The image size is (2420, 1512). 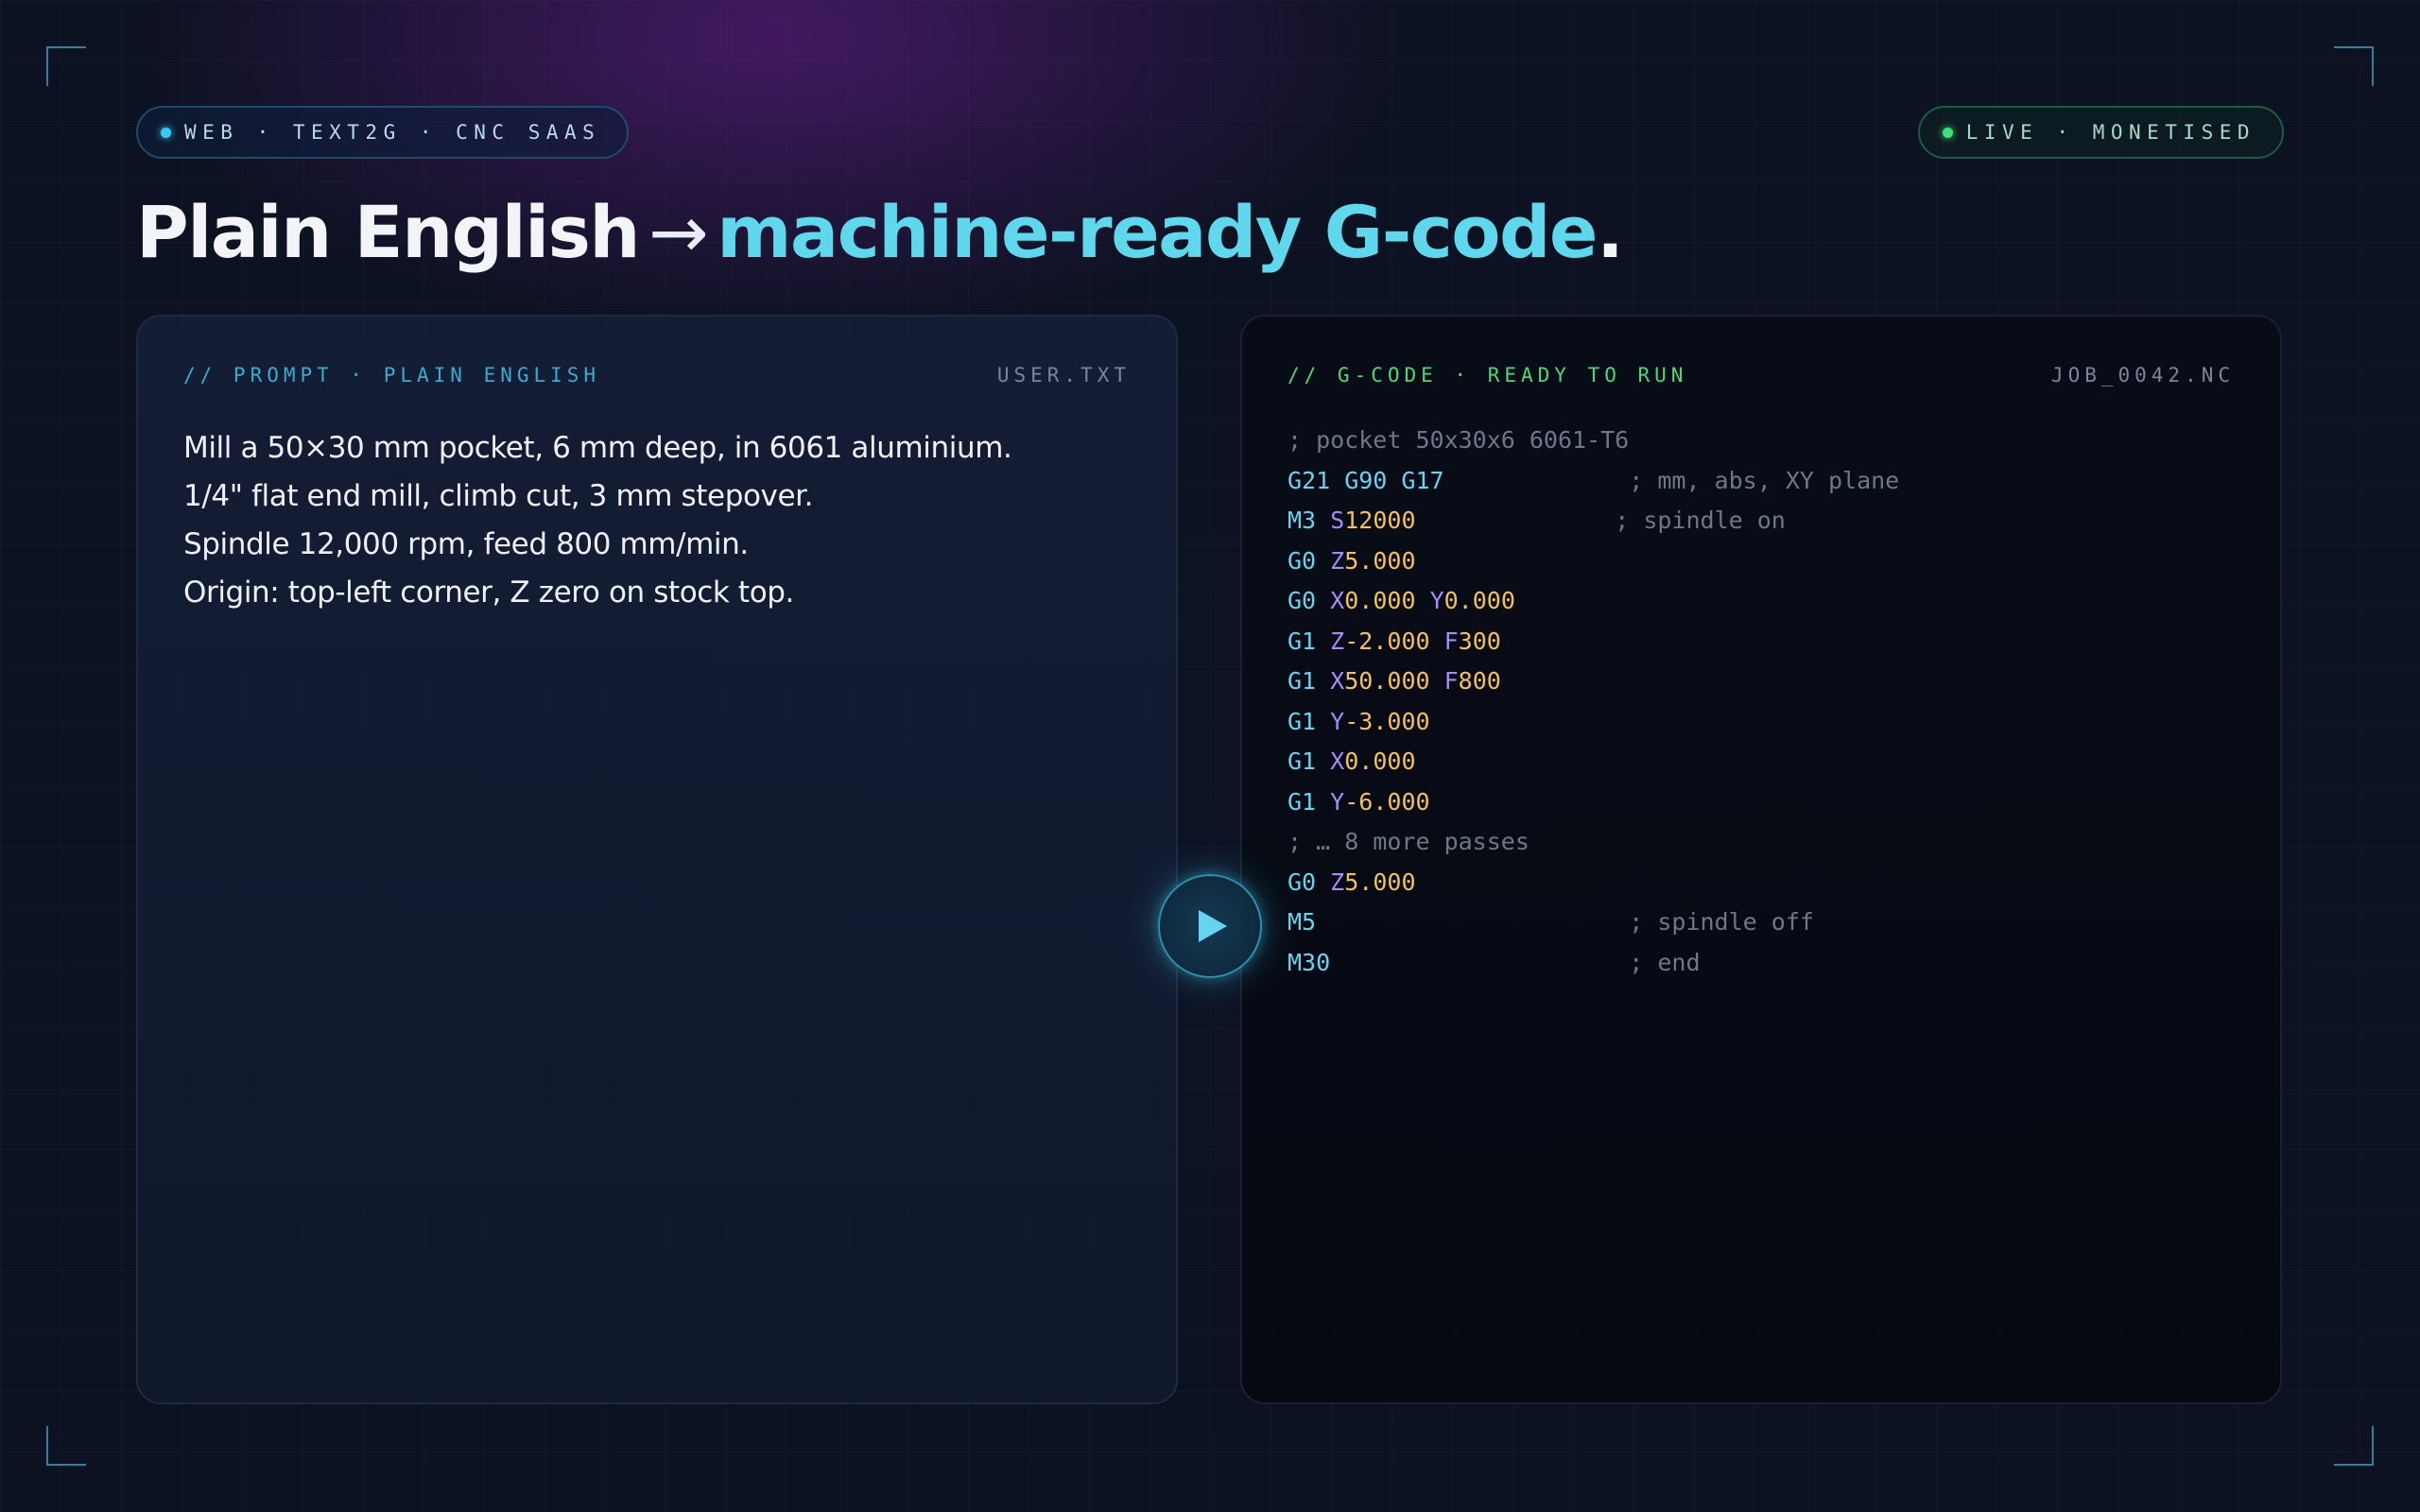 I want to click on gcode-line: G1 X50.000 F800, so click(x=1765, y=682).